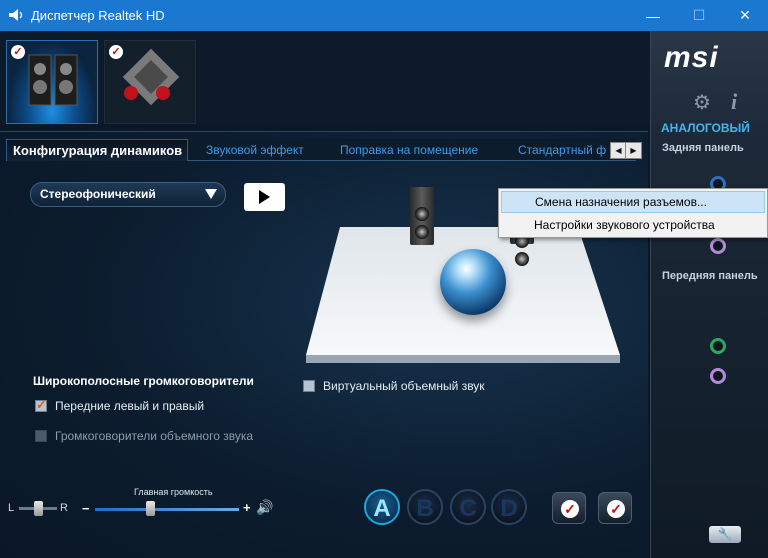  What do you see at coordinates (473, 282) in the screenshot?
I see `listener-sphere-icon` at bounding box center [473, 282].